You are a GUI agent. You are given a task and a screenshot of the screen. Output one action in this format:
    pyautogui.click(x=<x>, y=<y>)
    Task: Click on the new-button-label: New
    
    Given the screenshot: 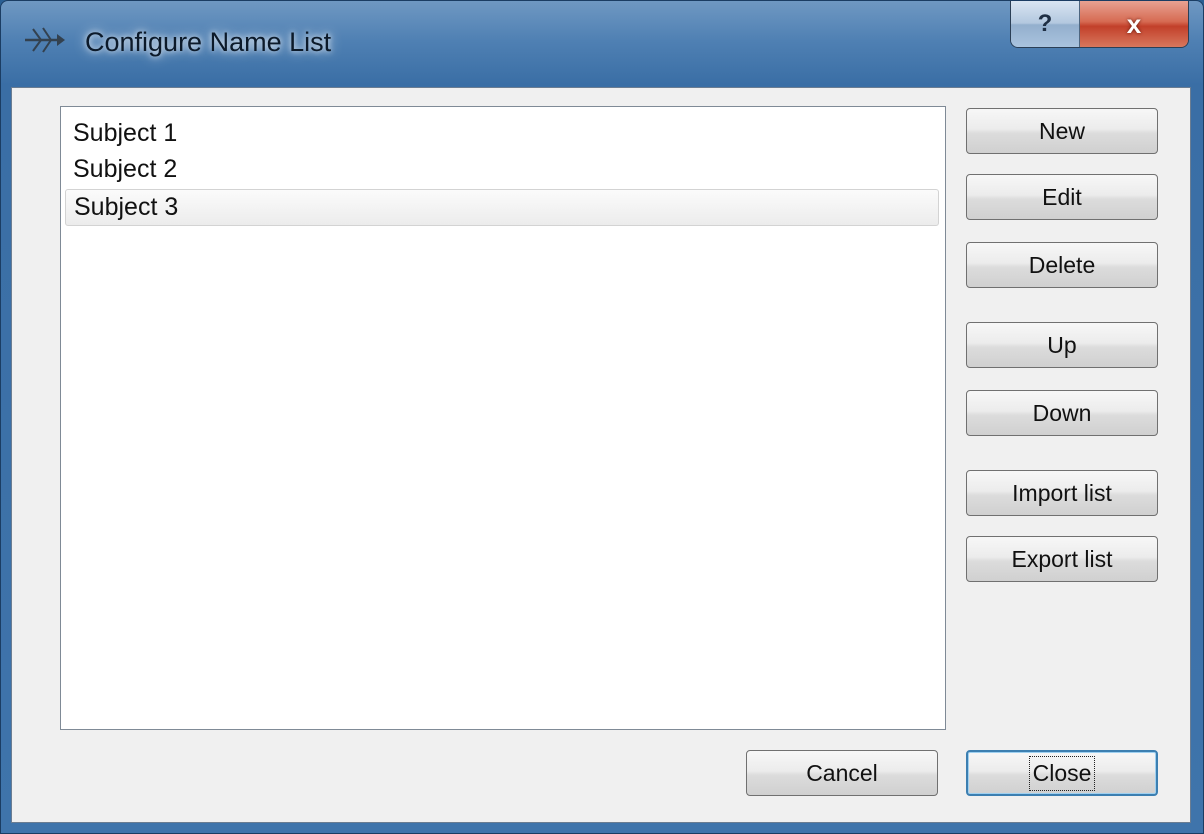 What is the action you would take?
    pyautogui.click(x=1061, y=130)
    